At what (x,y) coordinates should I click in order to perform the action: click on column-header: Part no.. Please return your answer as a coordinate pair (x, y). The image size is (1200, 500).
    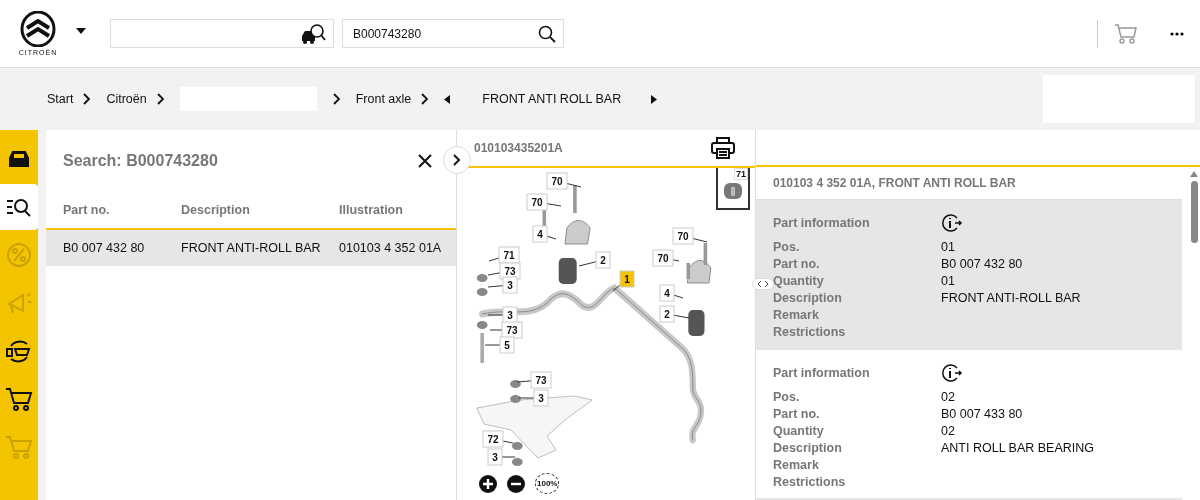
    Looking at the image, I should click on (87, 210).